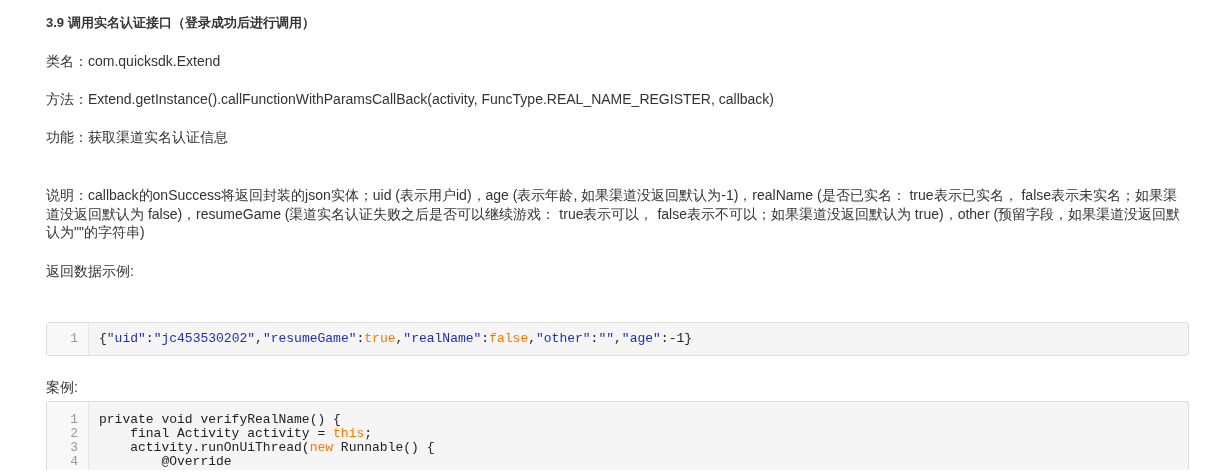 The image size is (1222, 472). Describe the element at coordinates (252, 433) in the screenshot. I see `code-line: final Activity activity = this;` at that location.